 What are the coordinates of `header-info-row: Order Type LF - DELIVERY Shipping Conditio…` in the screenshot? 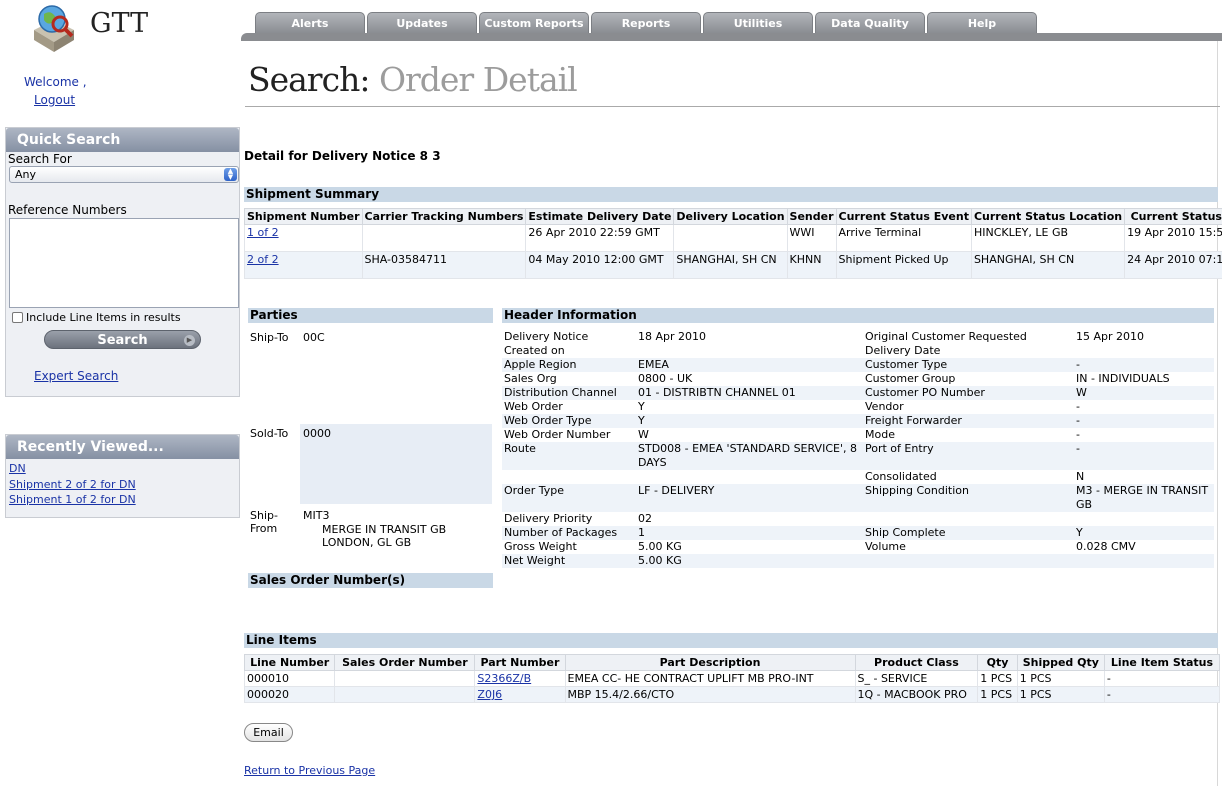 It's located at (858, 498).